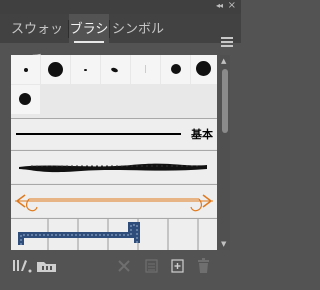  I want to click on close-icon: ×, so click(232, 5).